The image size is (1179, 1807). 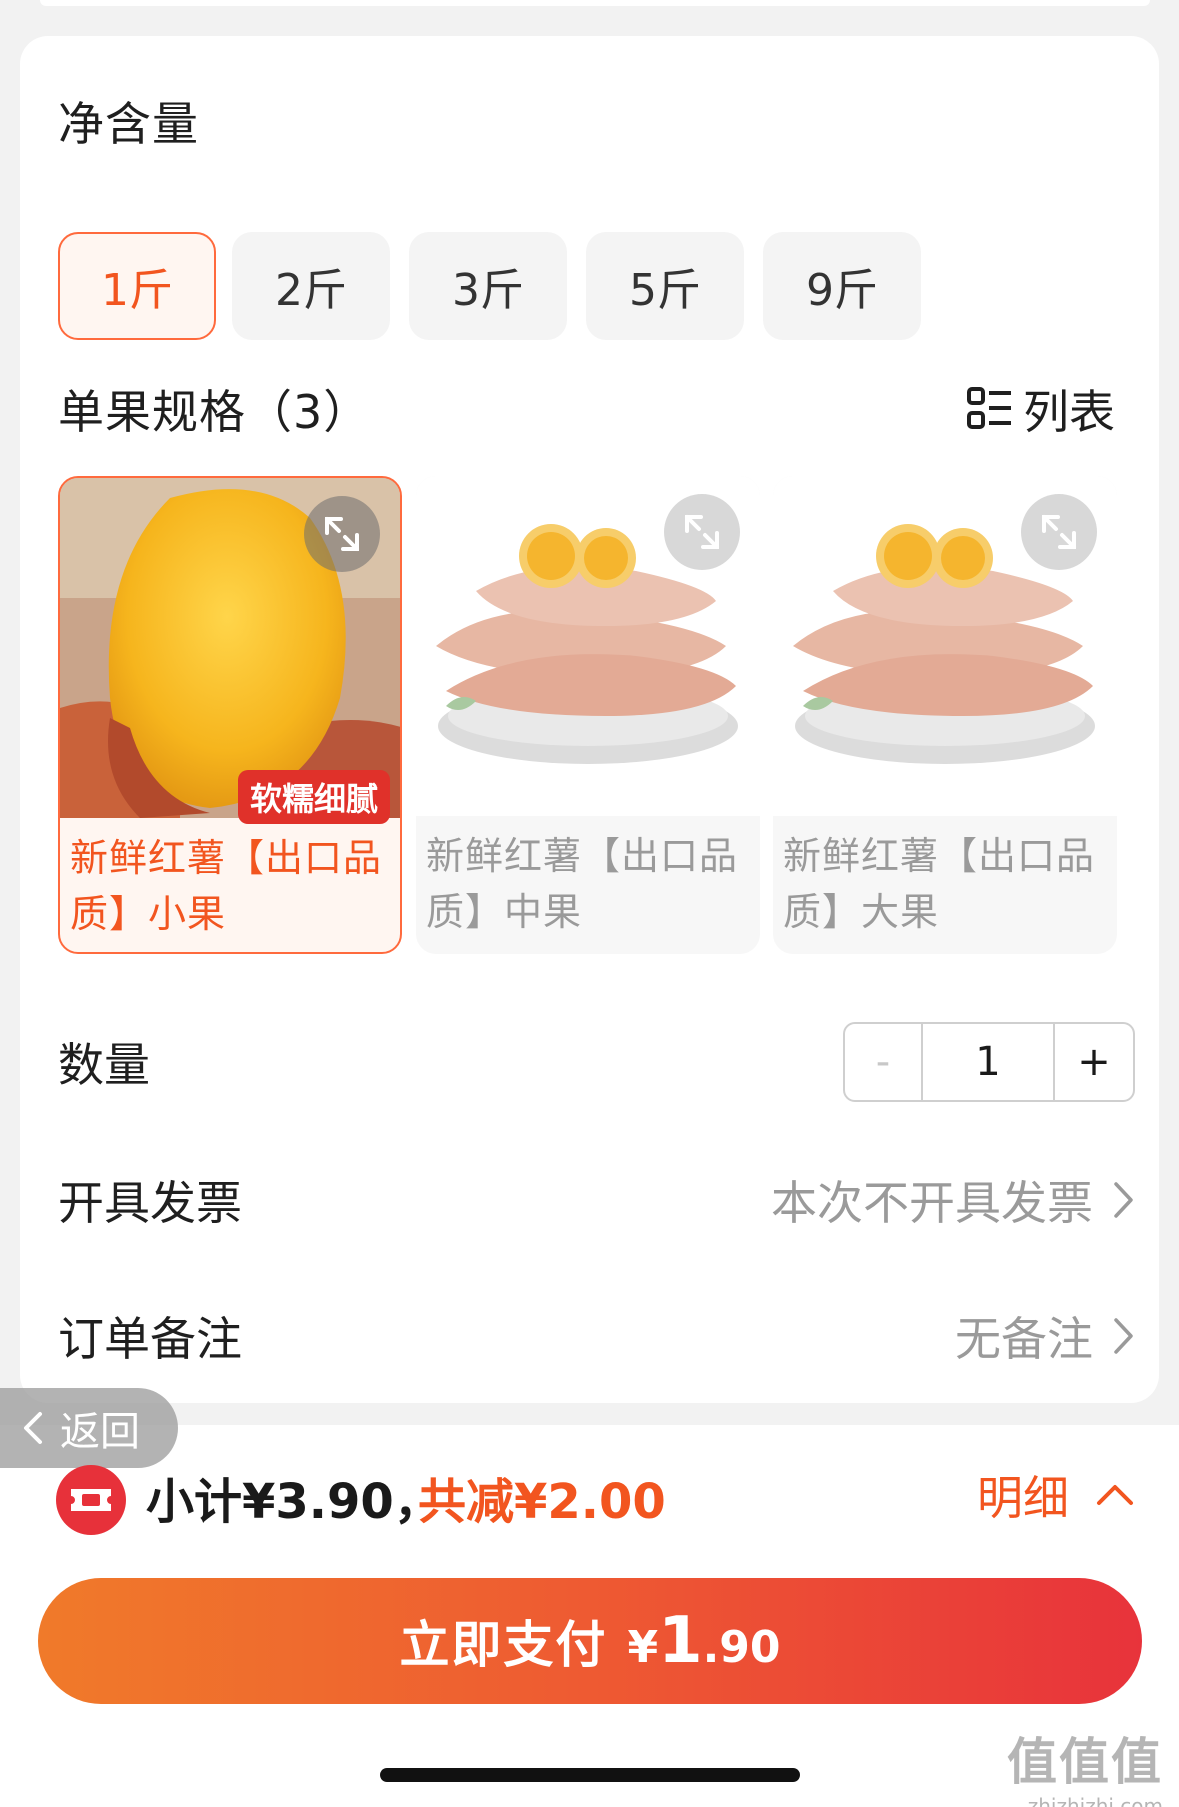 What do you see at coordinates (150, 1339) in the screenshot?
I see `remark-label: 订单备注` at bounding box center [150, 1339].